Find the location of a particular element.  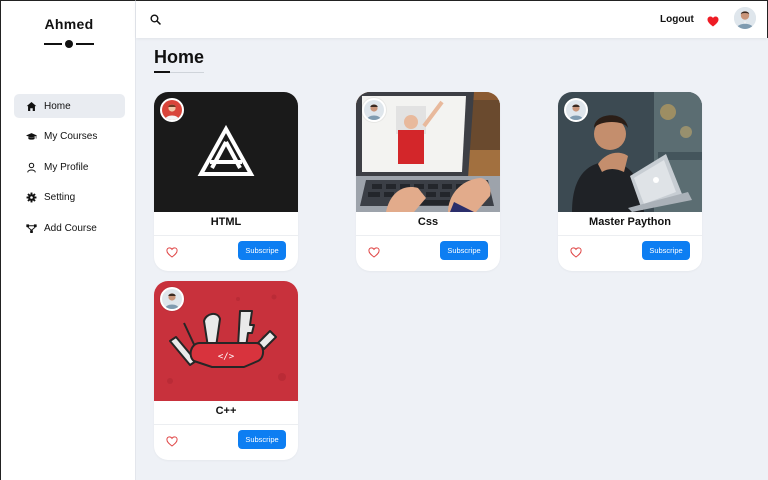

sidebar-item-setting: Setting is located at coordinates (69, 198).